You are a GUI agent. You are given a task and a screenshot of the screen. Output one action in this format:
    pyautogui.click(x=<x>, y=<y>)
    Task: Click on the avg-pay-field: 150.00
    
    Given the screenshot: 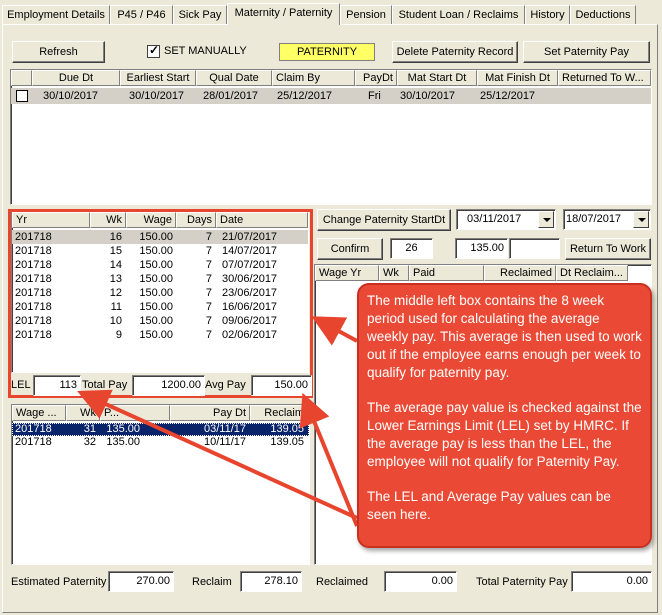 What is the action you would take?
    pyautogui.click(x=281, y=385)
    